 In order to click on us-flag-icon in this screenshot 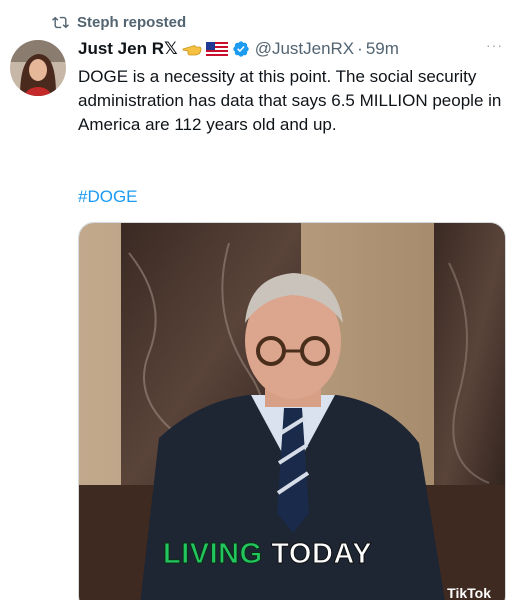, I will do `click(216, 49)`.